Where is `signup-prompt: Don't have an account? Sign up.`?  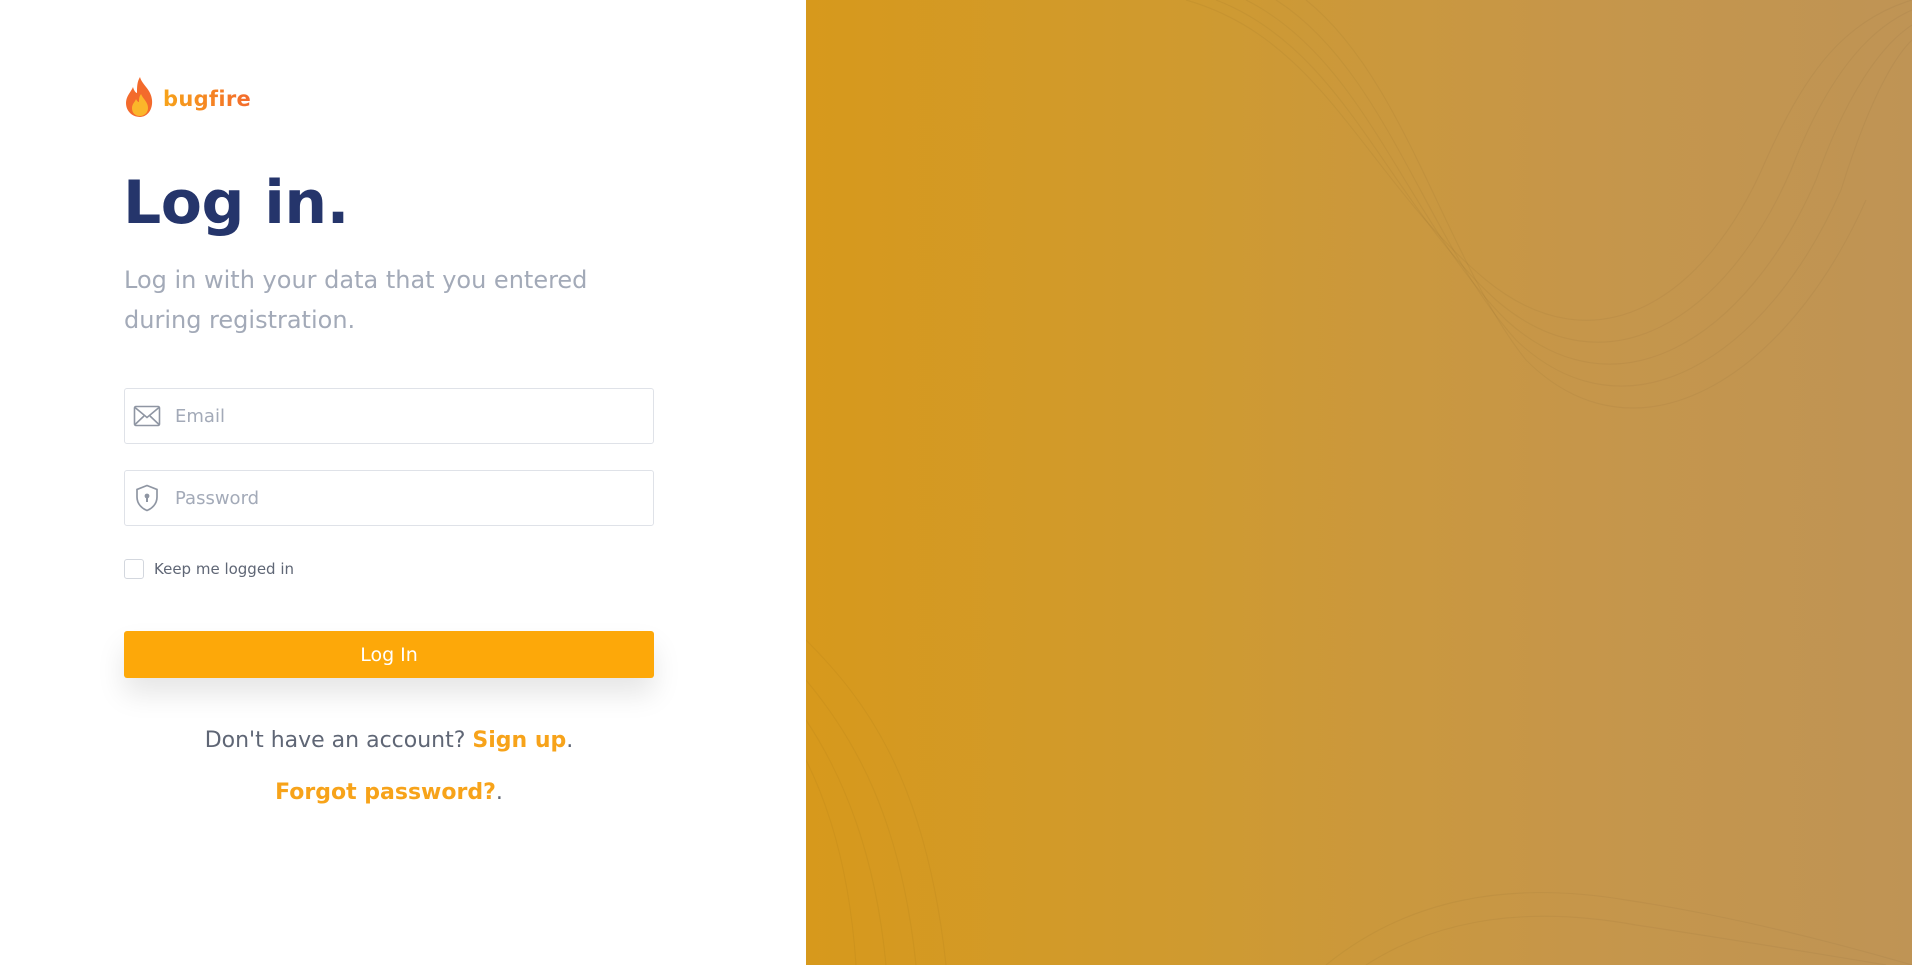 signup-prompt: Don't have an account? Sign up. is located at coordinates (389, 740).